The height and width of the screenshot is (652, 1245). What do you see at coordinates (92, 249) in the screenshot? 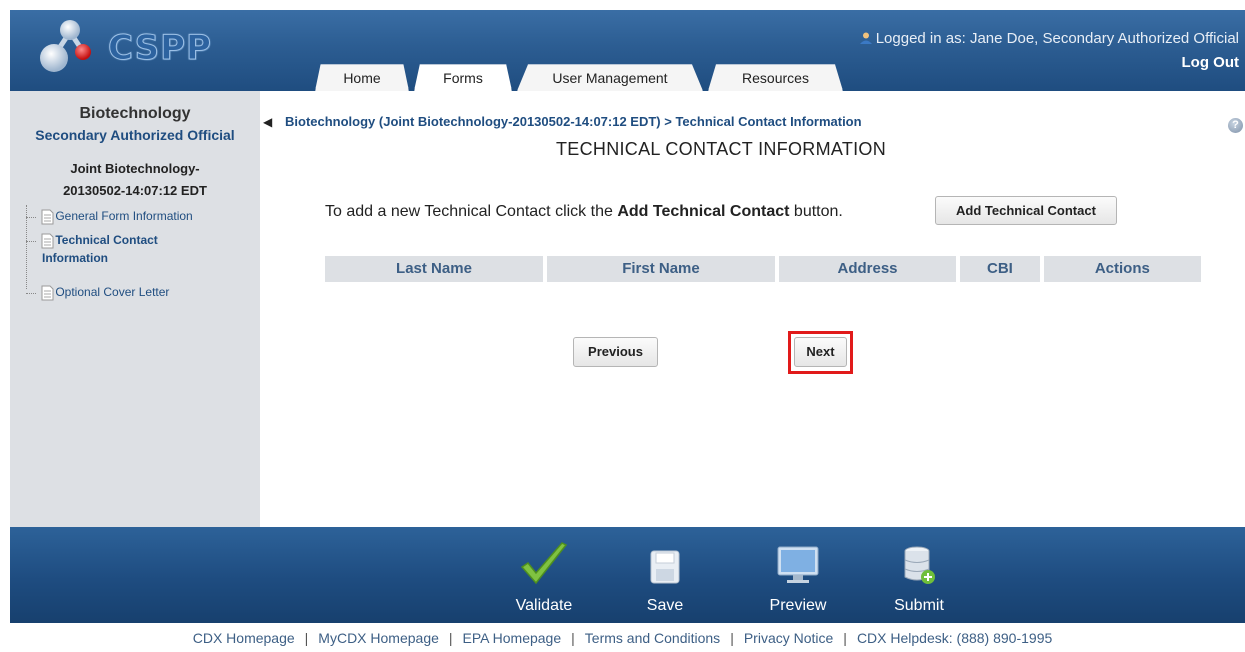
I see `sidebar-item-technical-contact-information: Technical Contact Information` at bounding box center [92, 249].